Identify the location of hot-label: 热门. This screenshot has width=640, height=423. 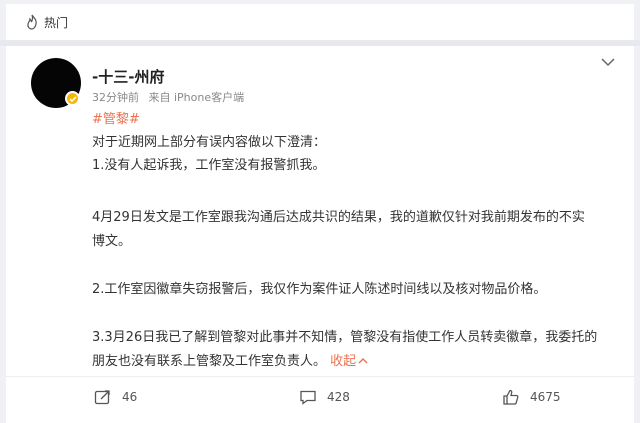
(56, 22).